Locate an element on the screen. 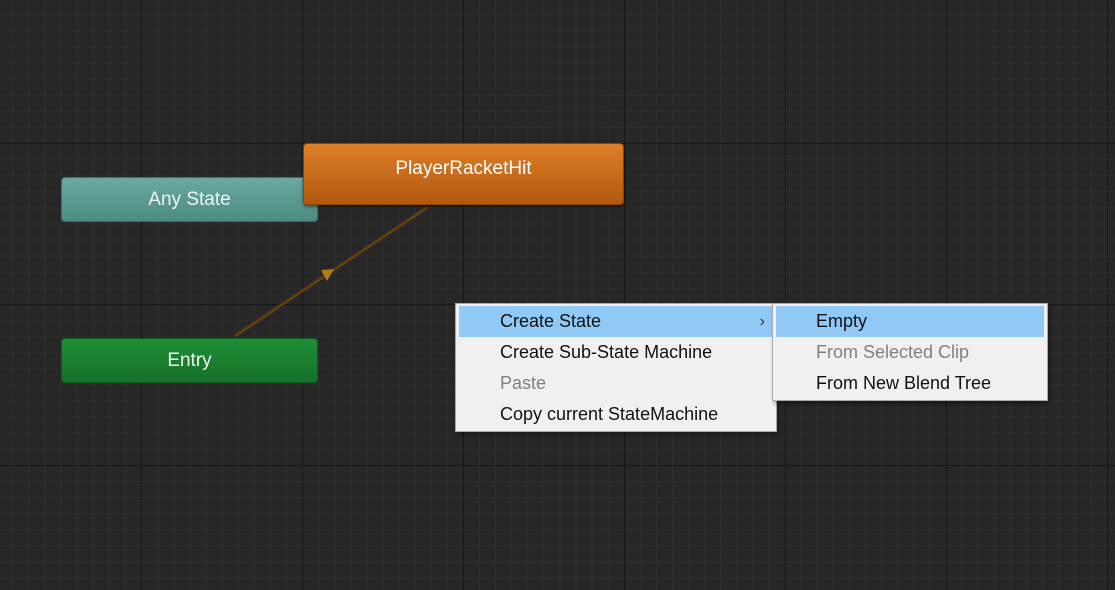 This screenshot has height=590, width=1115. submenu-item-from-selected-clip: From Selected Clip is located at coordinates (910, 352).